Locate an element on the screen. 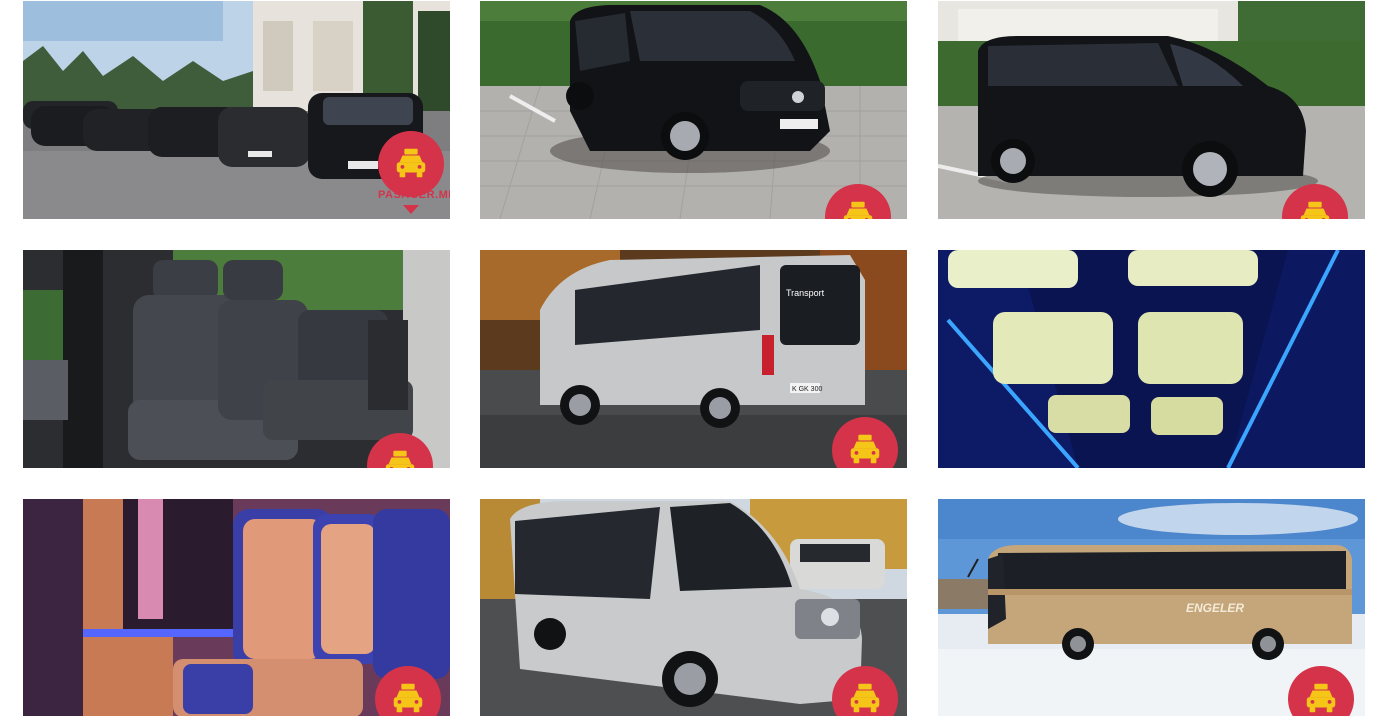  gallery-tile-ceiling-lights is located at coordinates (1151, 359).